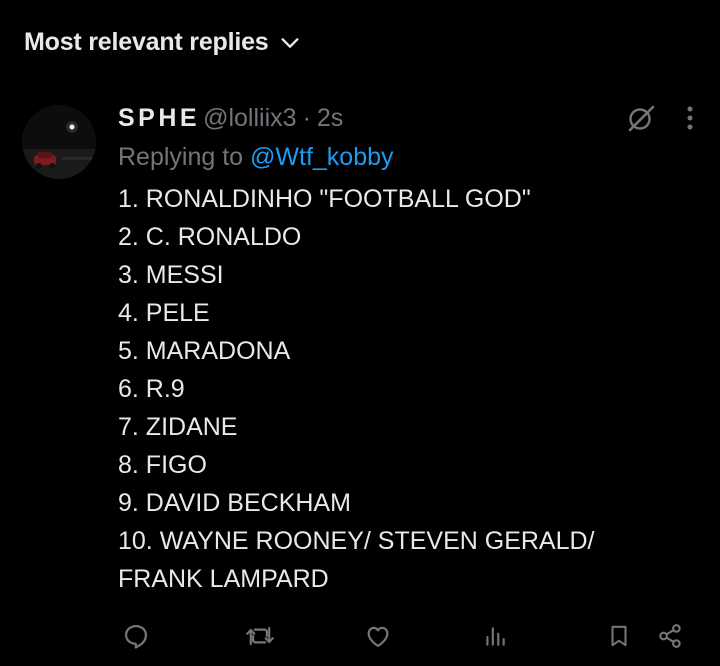 The width and height of the screenshot is (720, 666). Describe the element at coordinates (495, 636) in the screenshot. I see `views-icon` at that location.